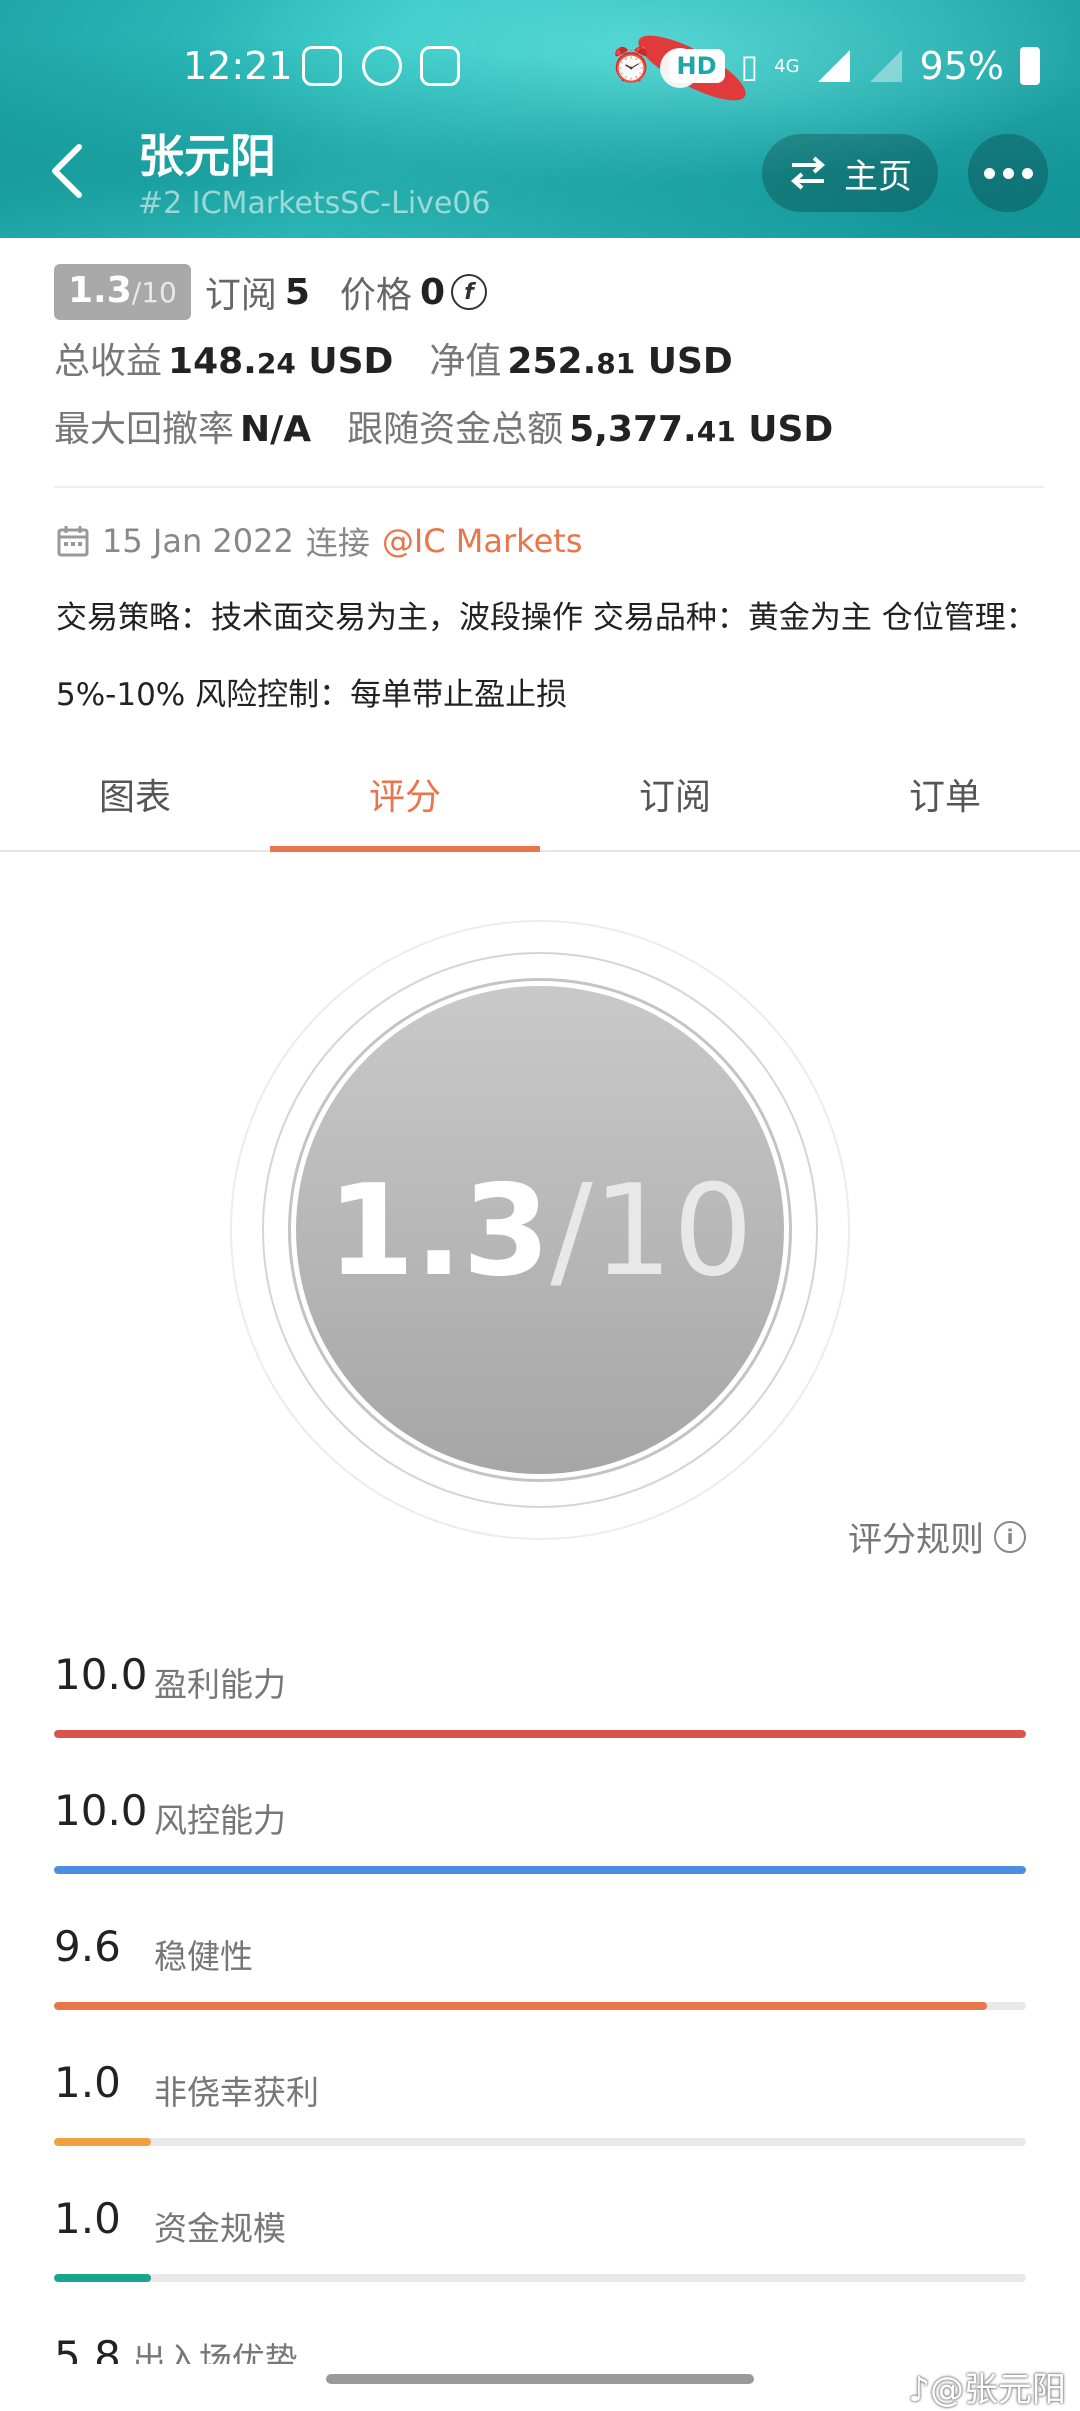 This screenshot has width=1080, height=2411. Describe the element at coordinates (337, 543) in the screenshot. I see `connect-label: 连接` at that location.